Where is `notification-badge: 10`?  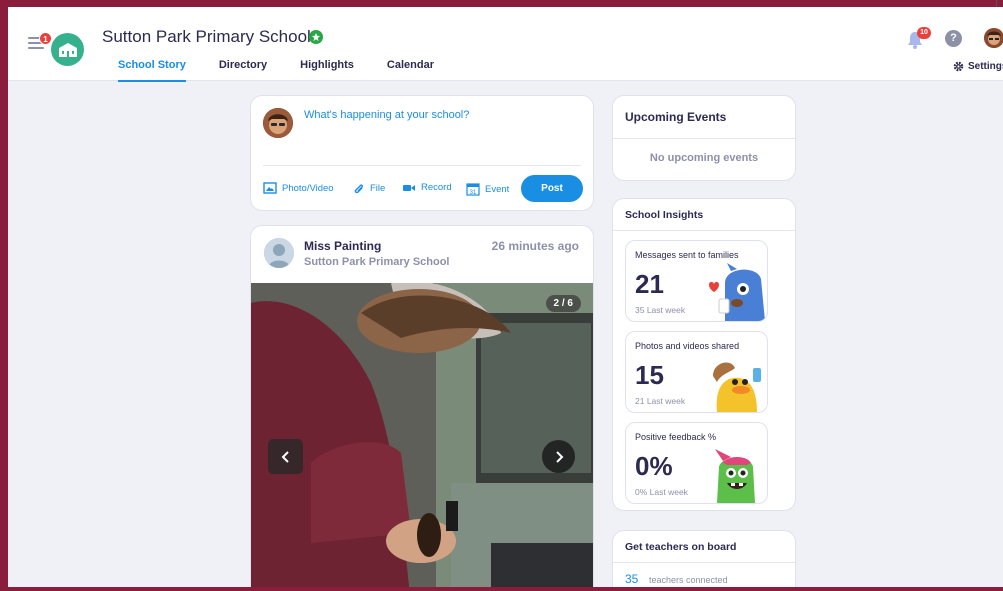
notification-badge: 10 is located at coordinates (924, 33).